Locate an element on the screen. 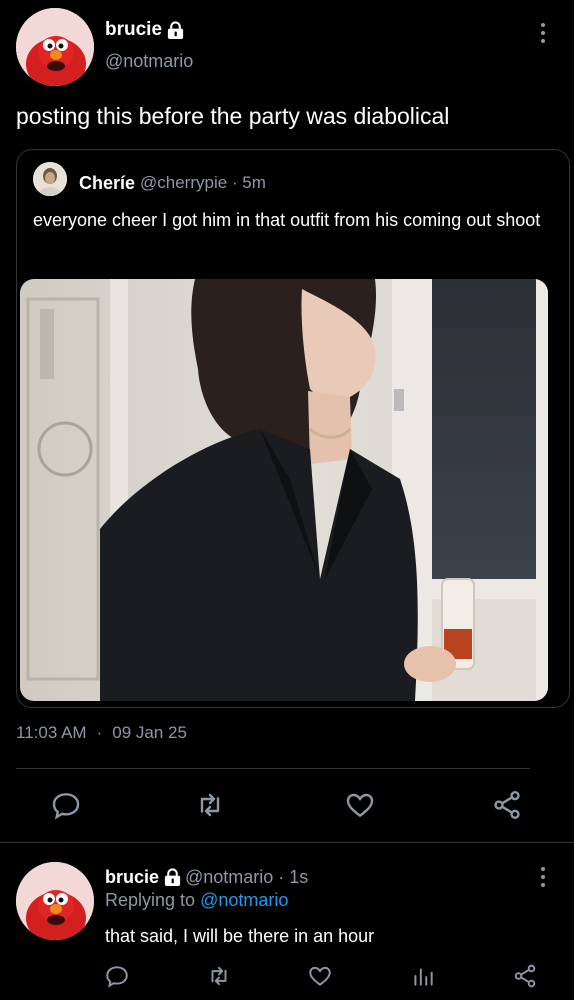 Image resolution: width=574 pixels, height=1000 pixels. quoted-author-avatar is located at coordinates (50, 179).